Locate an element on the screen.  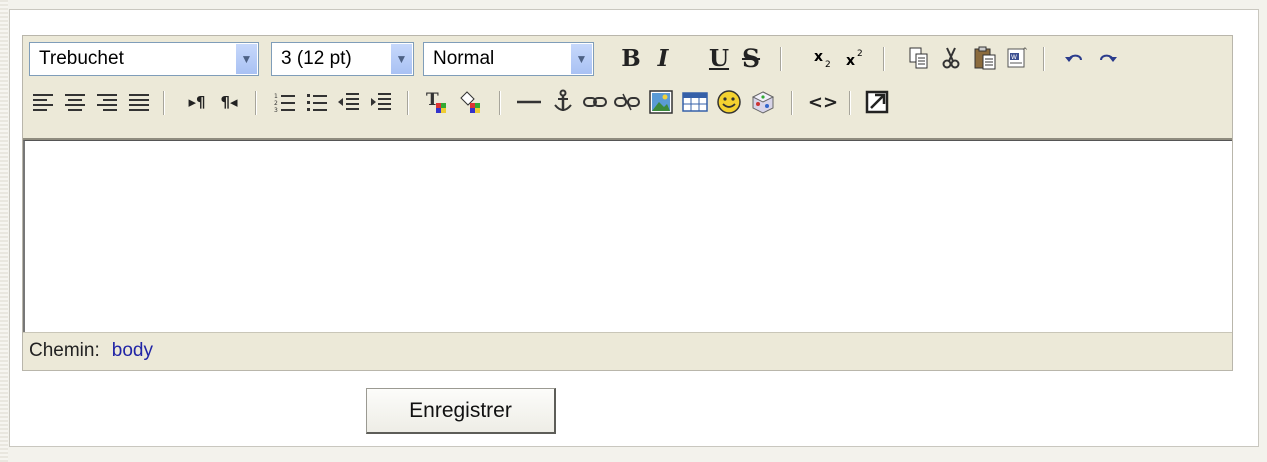
bold-icon: B is located at coordinates (631, 58).